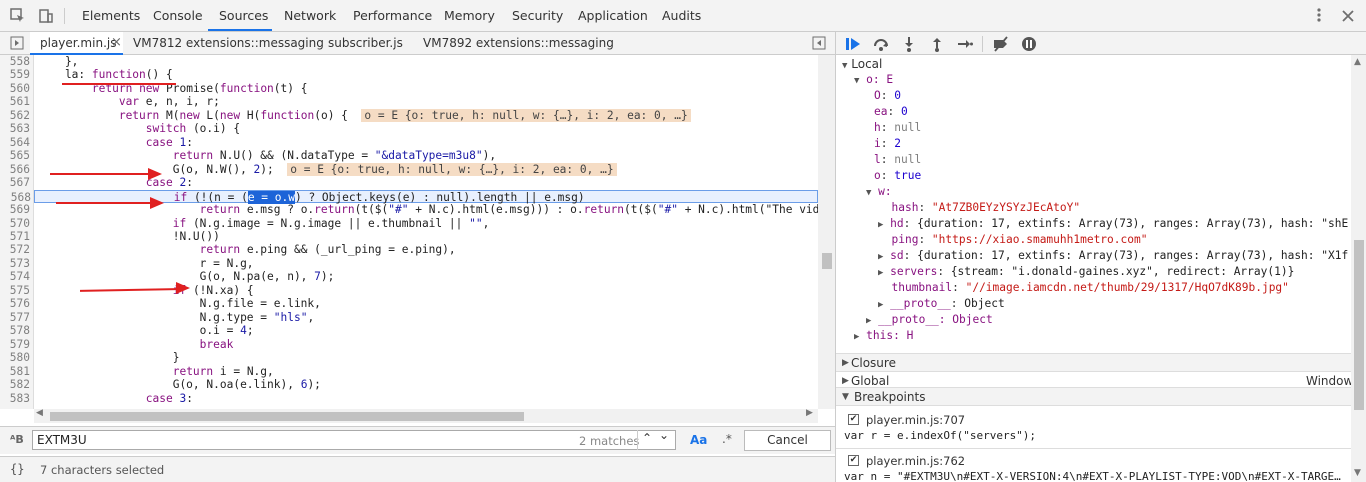 The width and height of the screenshot is (1366, 482). I want to click on tab-audits: Audits, so click(681, 16).